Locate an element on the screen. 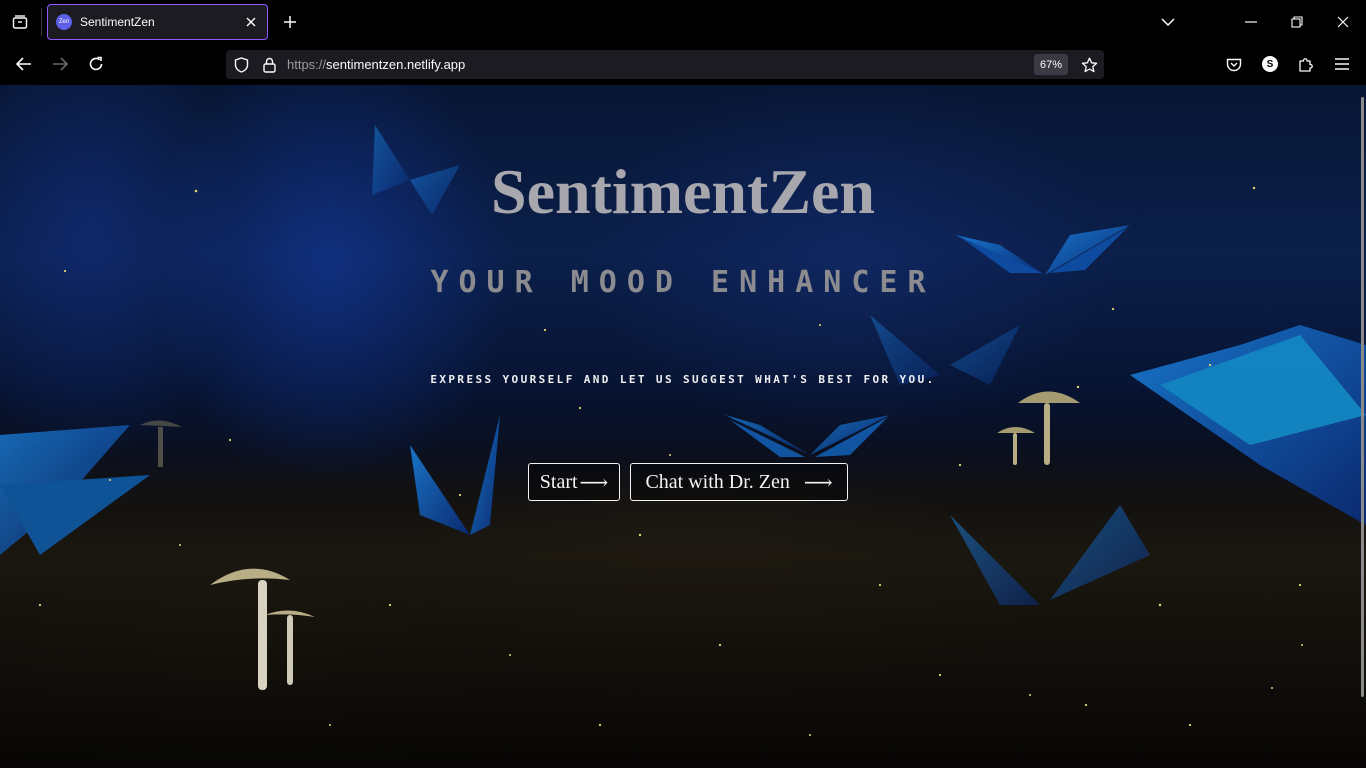 This screenshot has width=1366, height=768. page-scrollbar is located at coordinates (1362, 397).